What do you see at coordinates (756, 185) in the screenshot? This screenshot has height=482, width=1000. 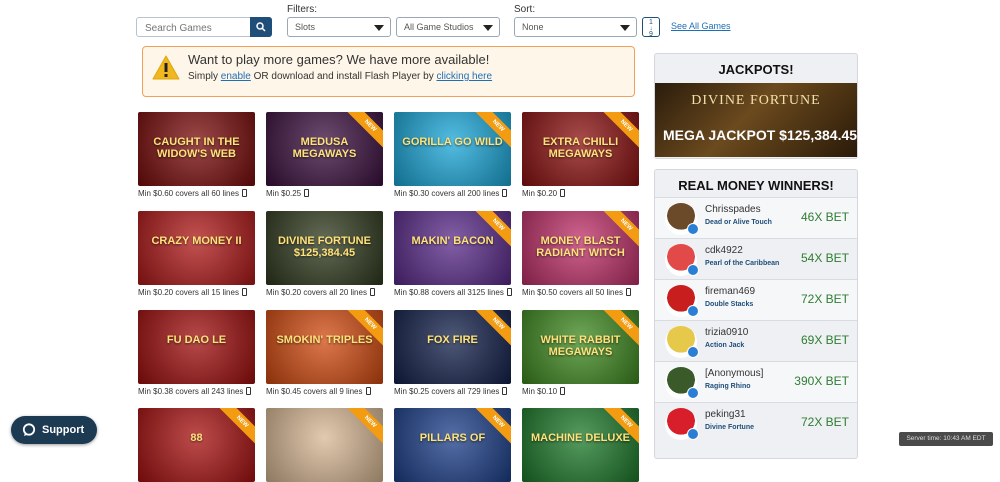 I see `winners-title: REAL MONEY WINNERS!` at bounding box center [756, 185].